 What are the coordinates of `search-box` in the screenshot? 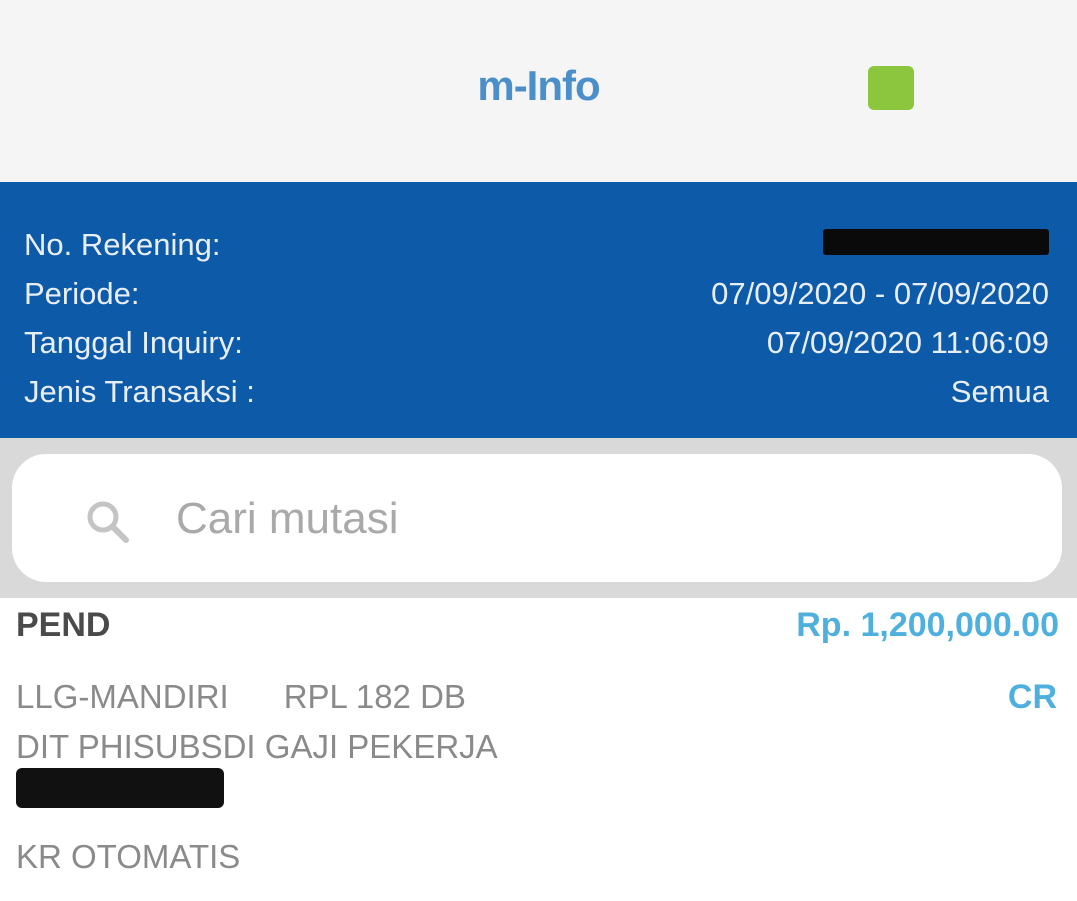 It's located at (537, 518).